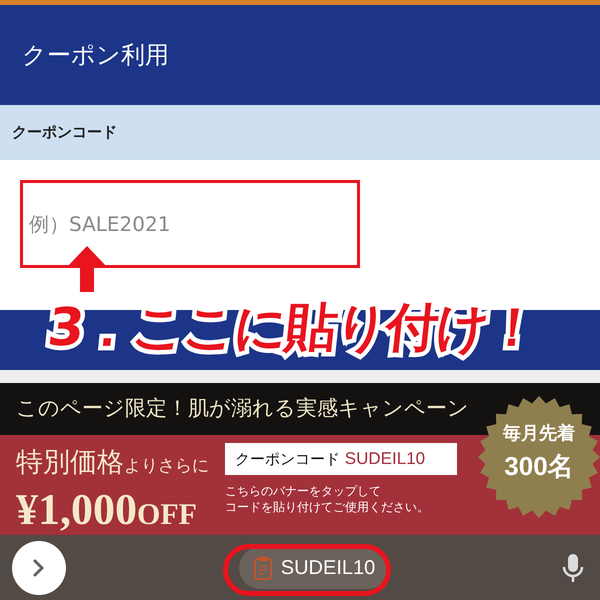 This screenshot has height=600, width=600. Describe the element at coordinates (112, 463) in the screenshot. I see `price-lead: 特別価格よりさらに` at that location.